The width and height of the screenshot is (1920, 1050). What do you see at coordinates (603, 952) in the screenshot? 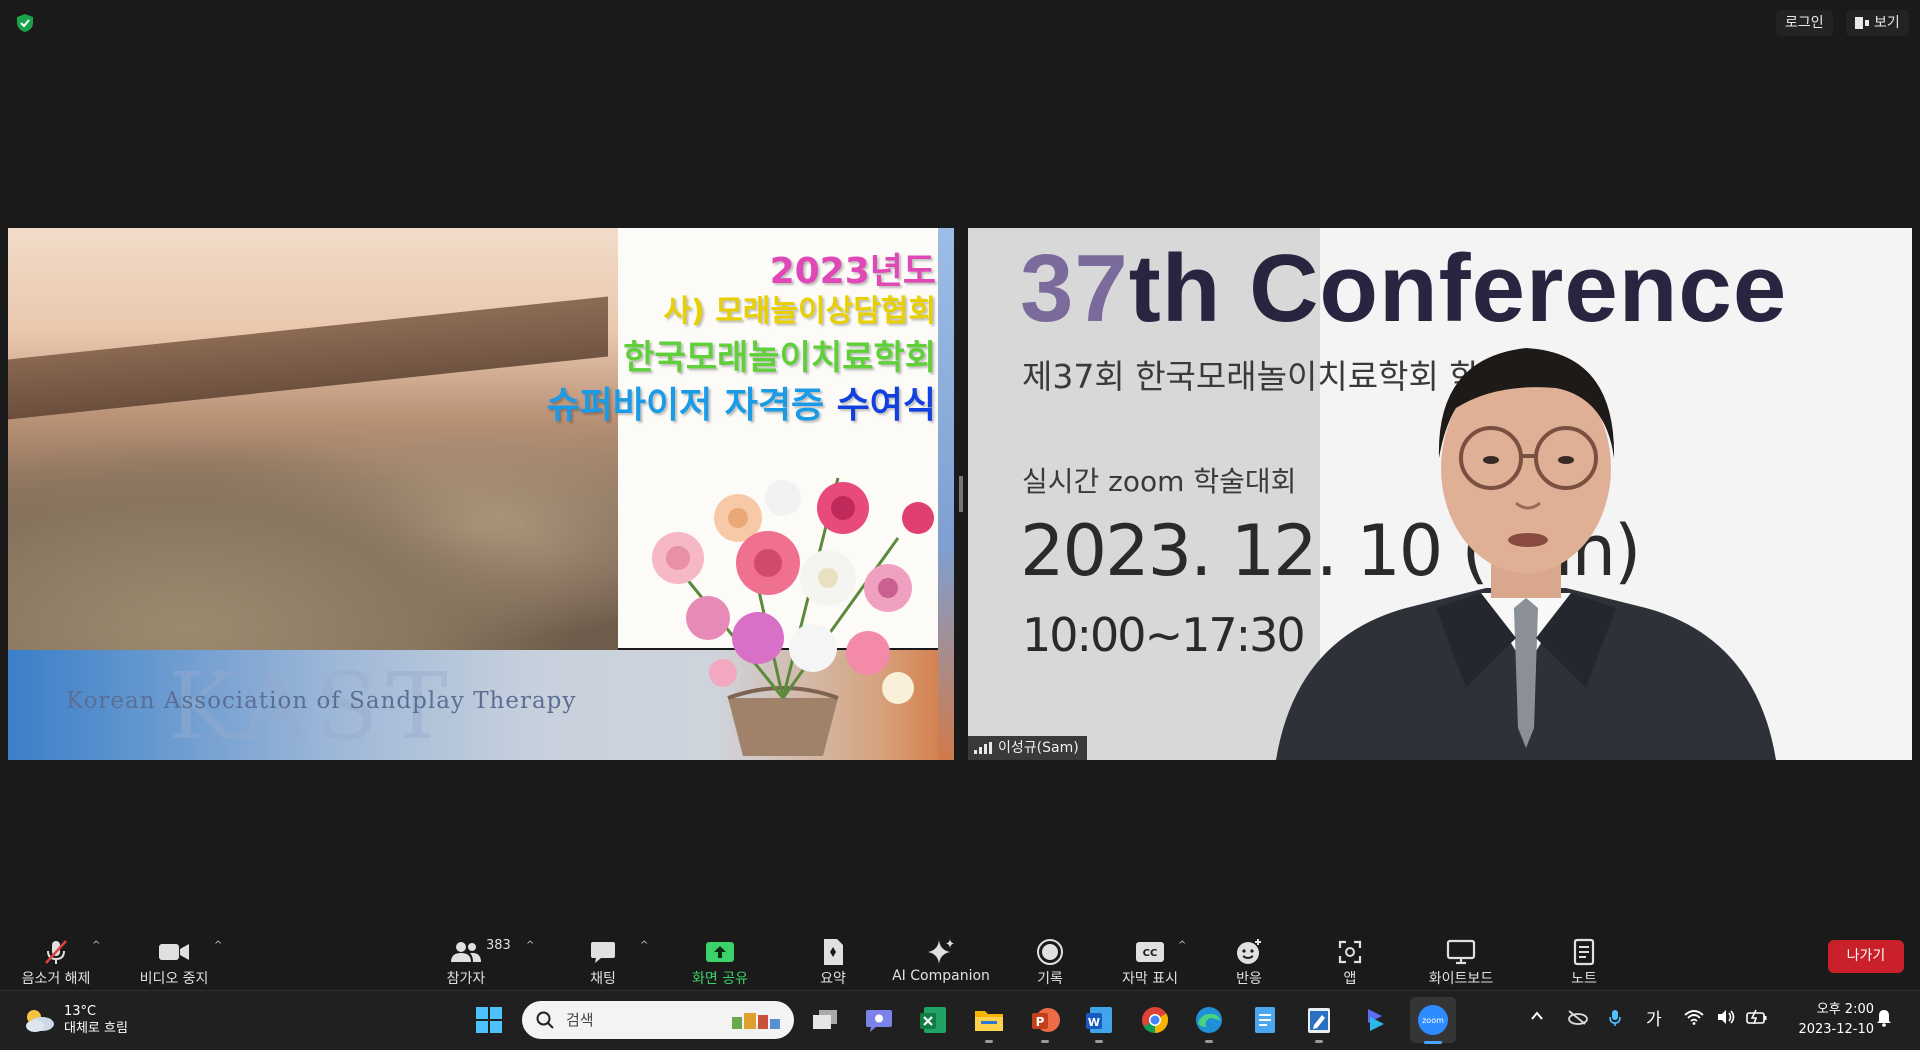
I see `chat-bubble-icon` at bounding box center [603, 952].